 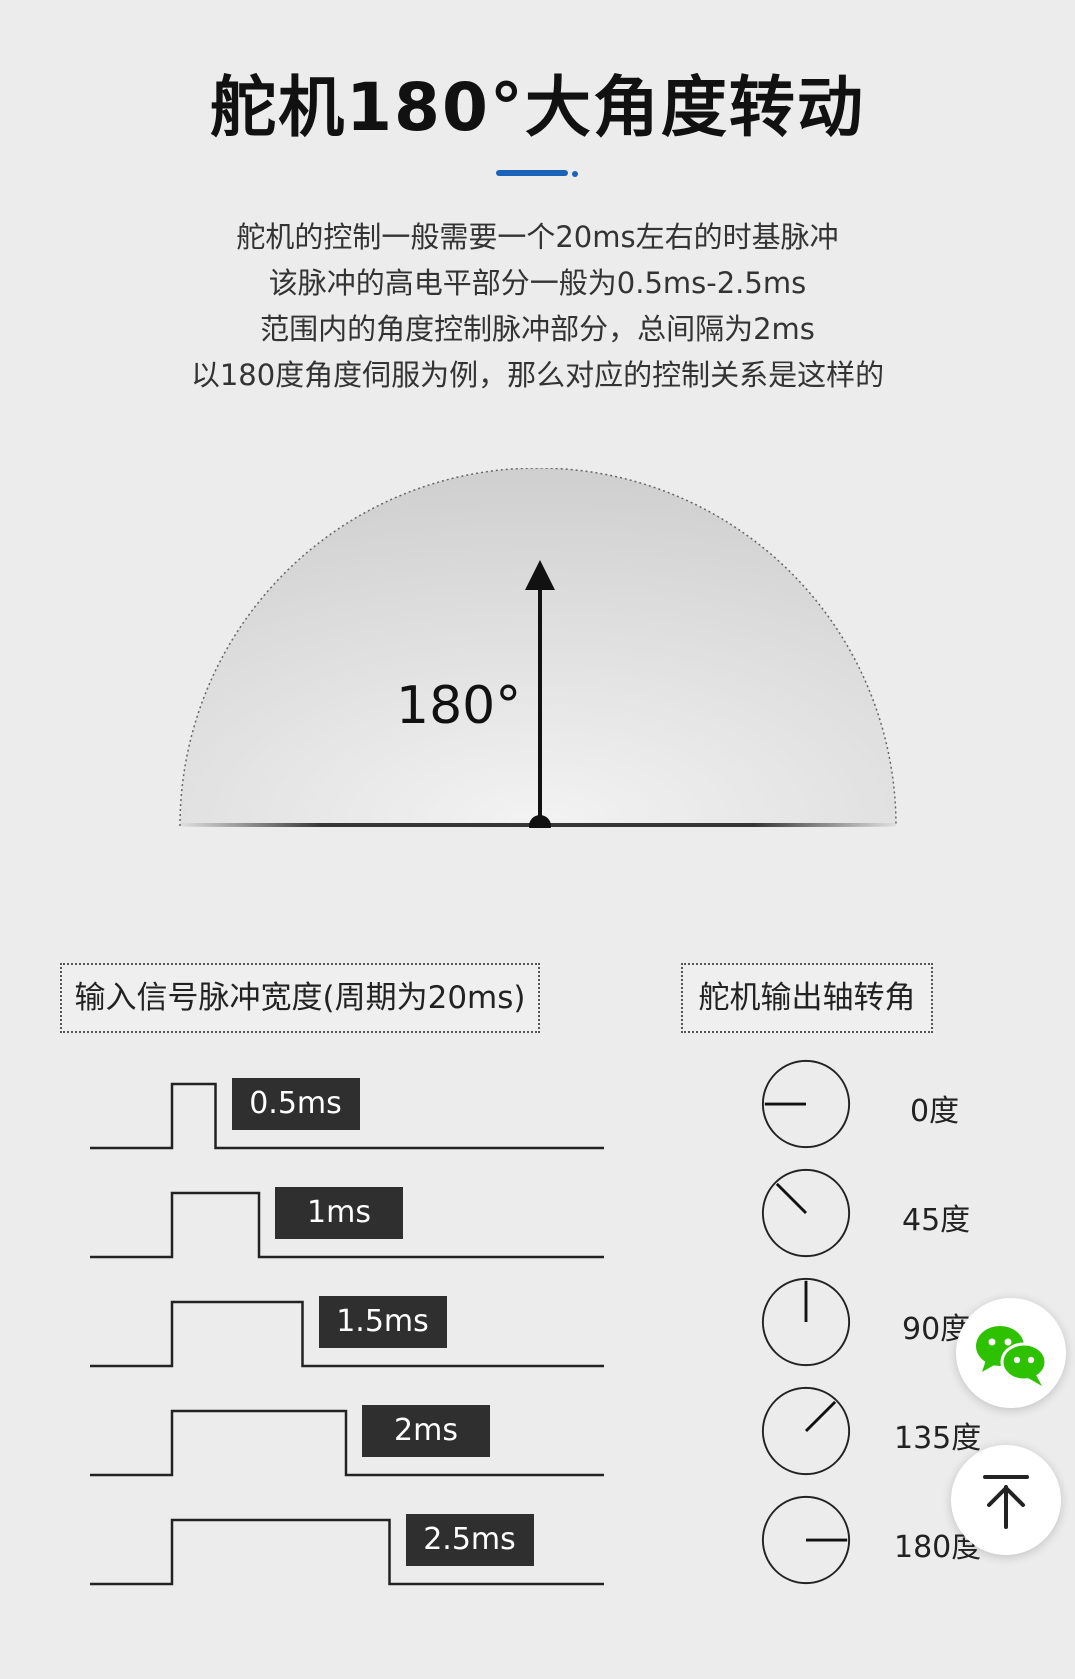 What do you see at coordinates (339, 1213) in the screenshot?
I see `pulse-width-tag: 1ms` at bounding box center [339, 1213].